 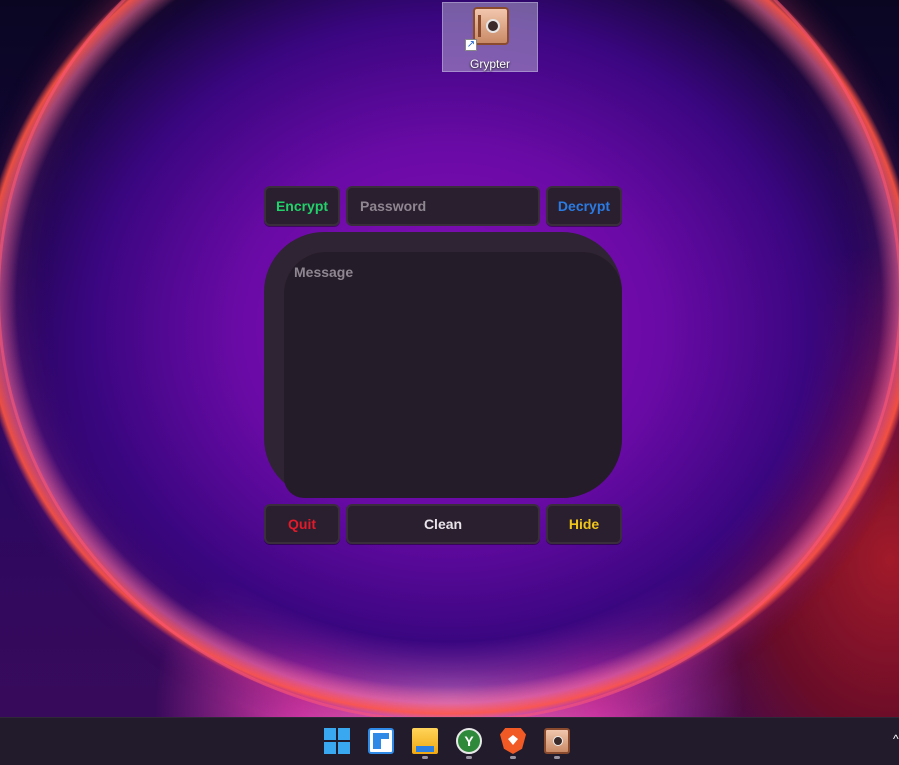 What do you see at coordinates (584, 206) in the screenshot?
I see `decrypt-button: Decrypt` at bounding box center [584, 206].